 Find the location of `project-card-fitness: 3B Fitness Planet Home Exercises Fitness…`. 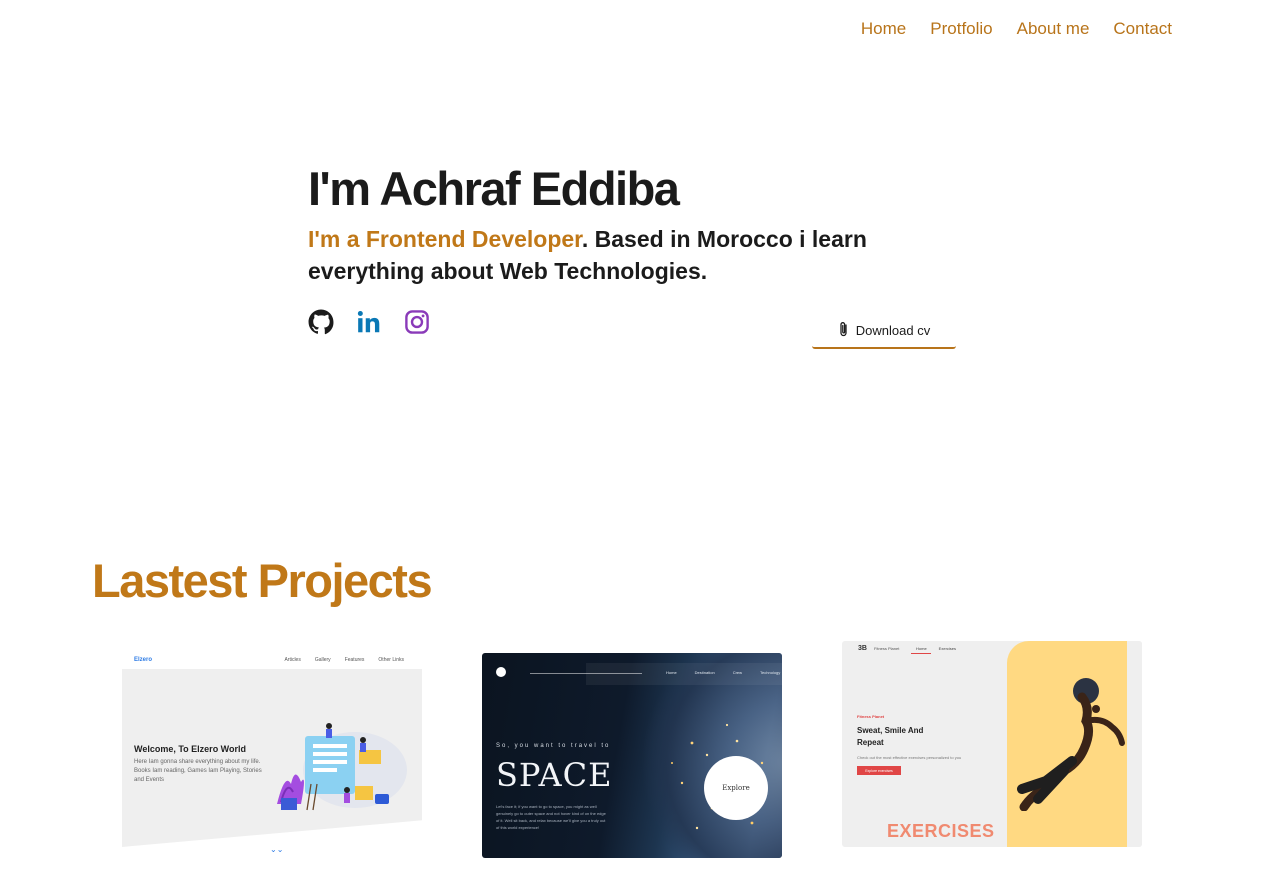

project-card-fitness: 3B Fitness Planet Home Exercises Fitness… is located at coordinates (992, 744).